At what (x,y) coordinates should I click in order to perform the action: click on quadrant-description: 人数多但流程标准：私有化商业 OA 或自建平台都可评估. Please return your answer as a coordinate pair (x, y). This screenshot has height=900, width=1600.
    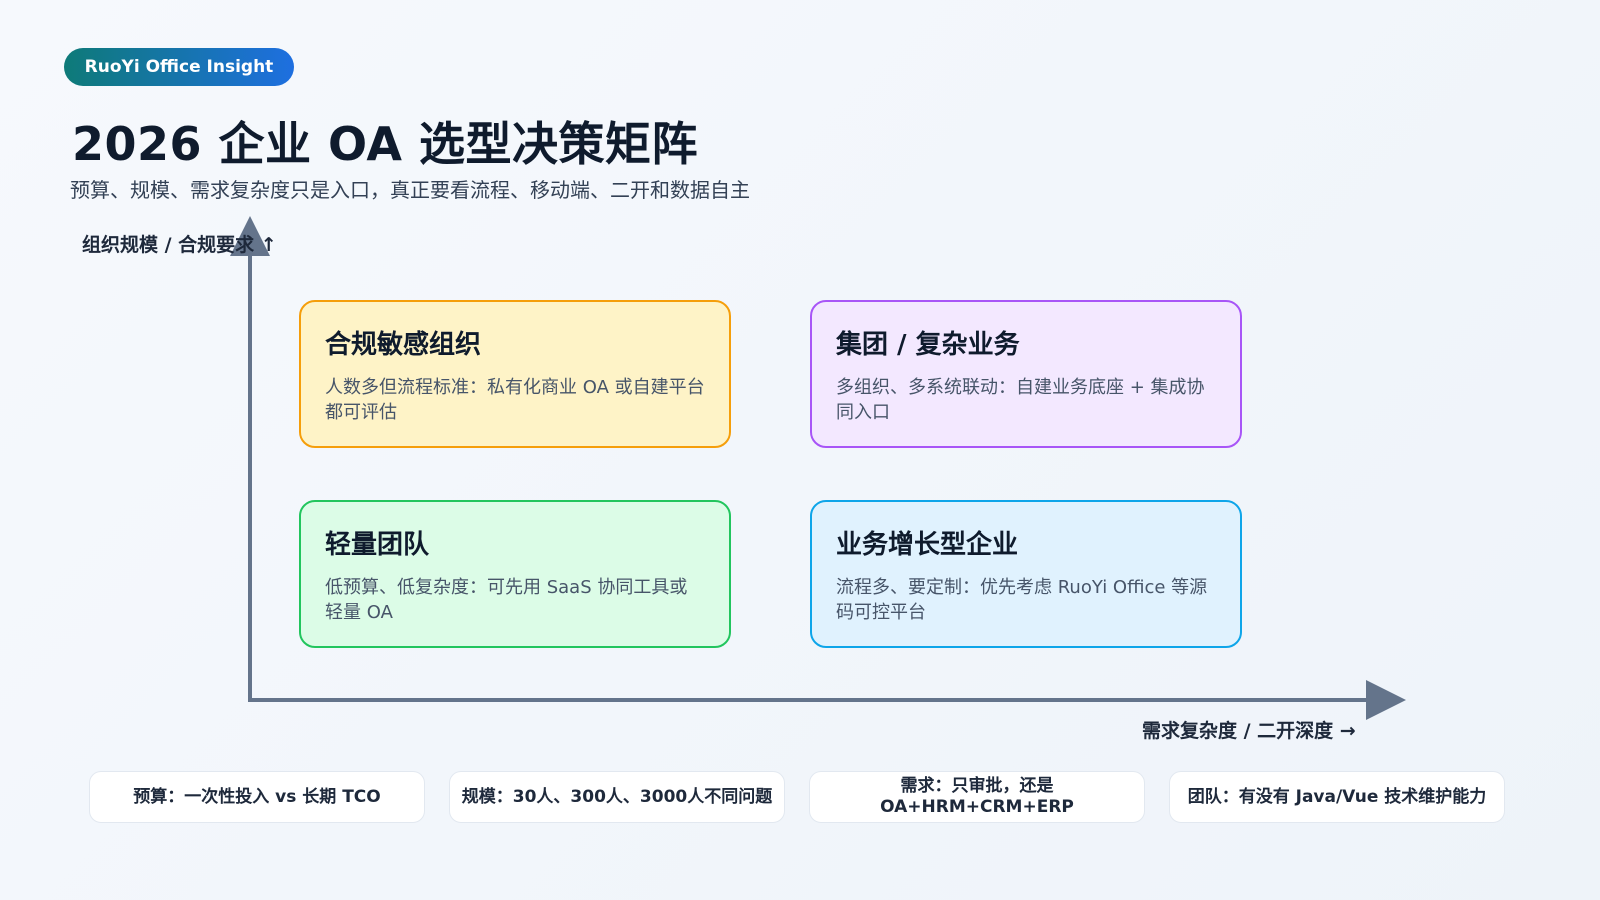
    Looking at the image, I should click on (515, 400).